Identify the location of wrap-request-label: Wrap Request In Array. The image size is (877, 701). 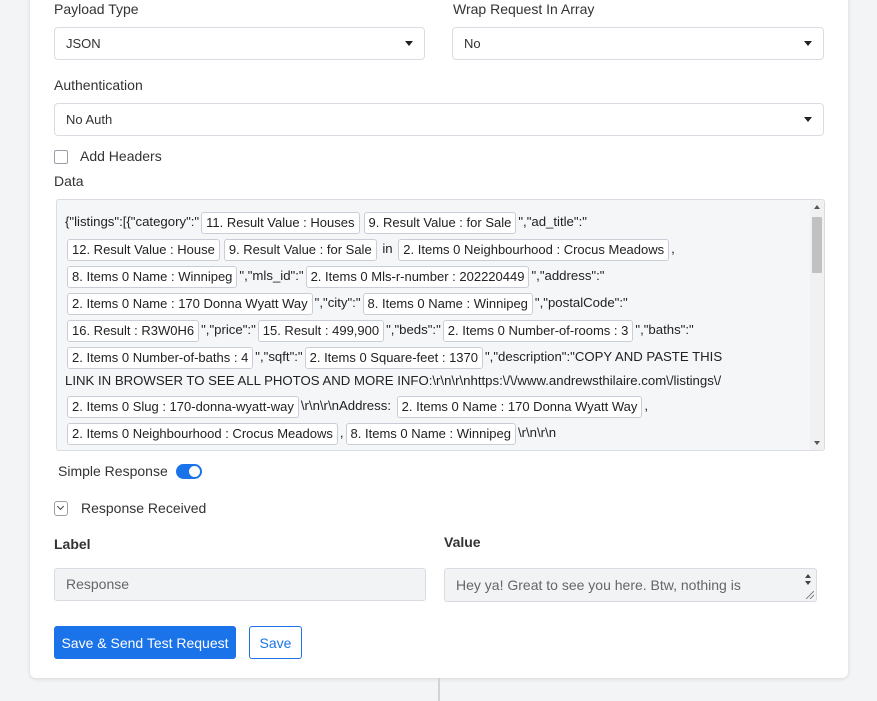
(524, 9).